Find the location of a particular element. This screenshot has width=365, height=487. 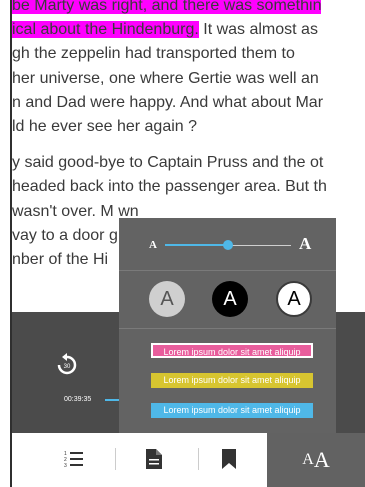

svg-text: 30 is located at coordinates (67, 367).